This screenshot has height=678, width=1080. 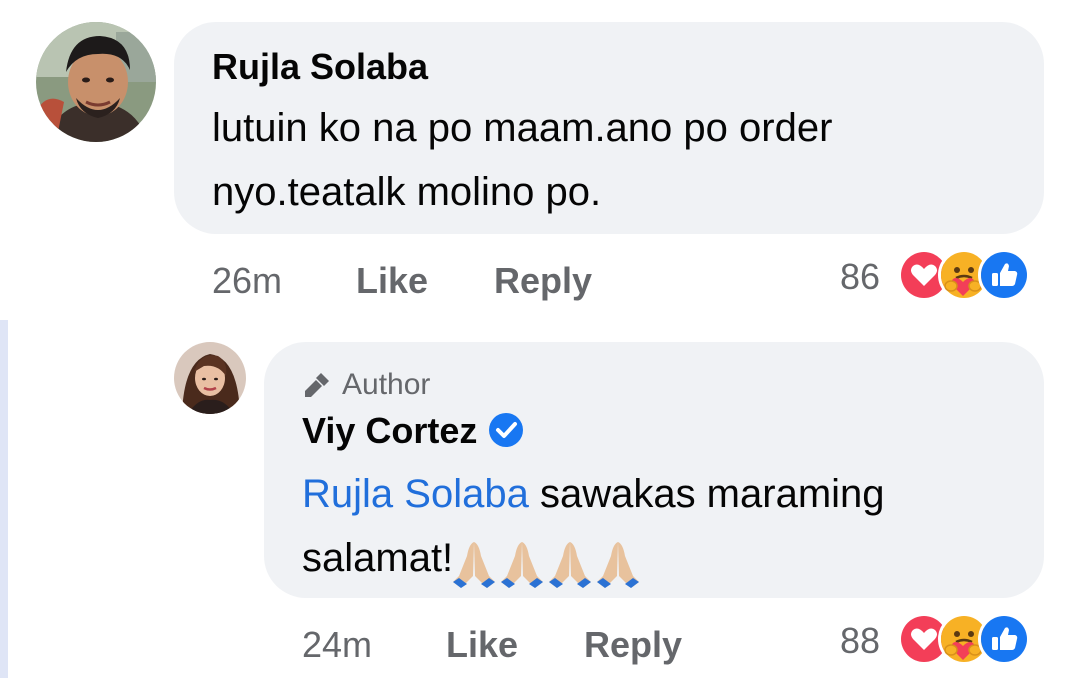 What do you see at coordinates (386, 384) in the screenshot?
I see `author-badge-label: Author` at bounding box center [386, 384].